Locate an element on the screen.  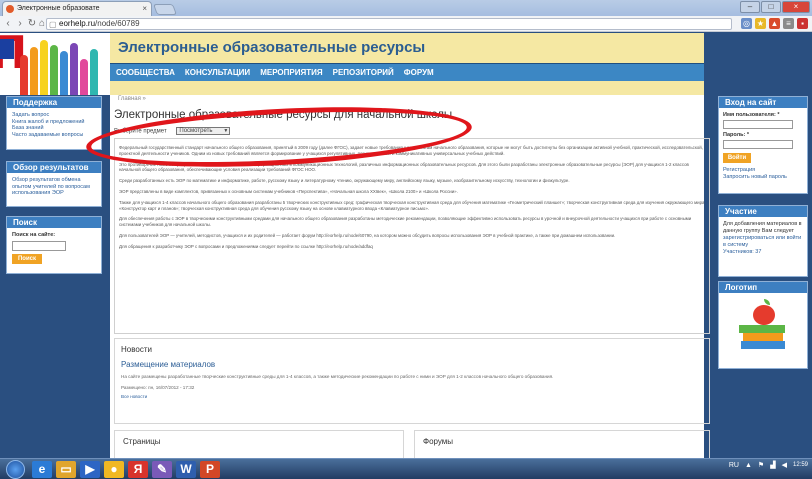
extension-icon: ▲ is located at coordinates (774, 23).